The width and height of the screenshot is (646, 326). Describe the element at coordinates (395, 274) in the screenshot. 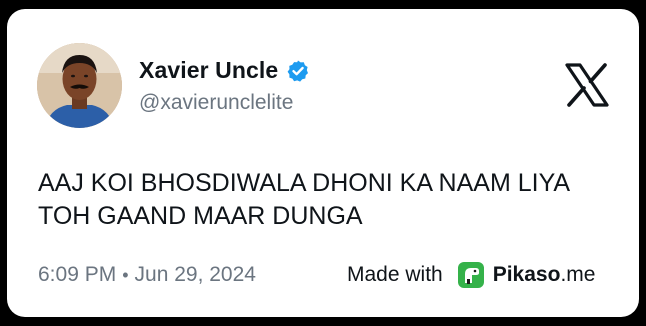

I see `made-with-label: Made with` at that location.